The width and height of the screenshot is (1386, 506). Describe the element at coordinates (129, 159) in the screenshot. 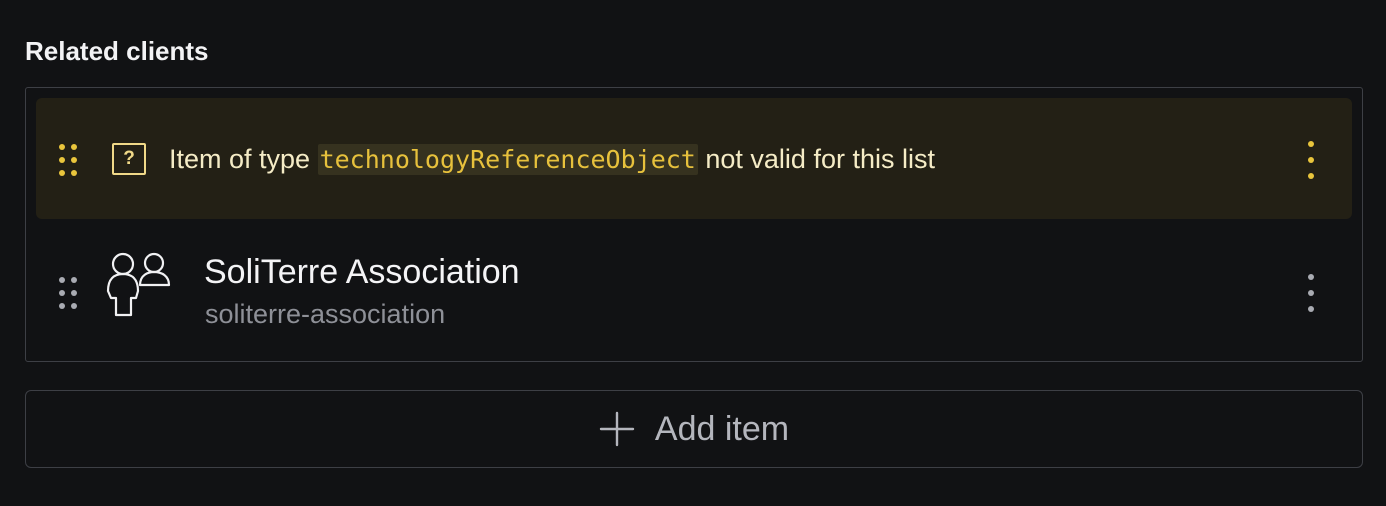

I see `question-box-icon: ?` at that location.